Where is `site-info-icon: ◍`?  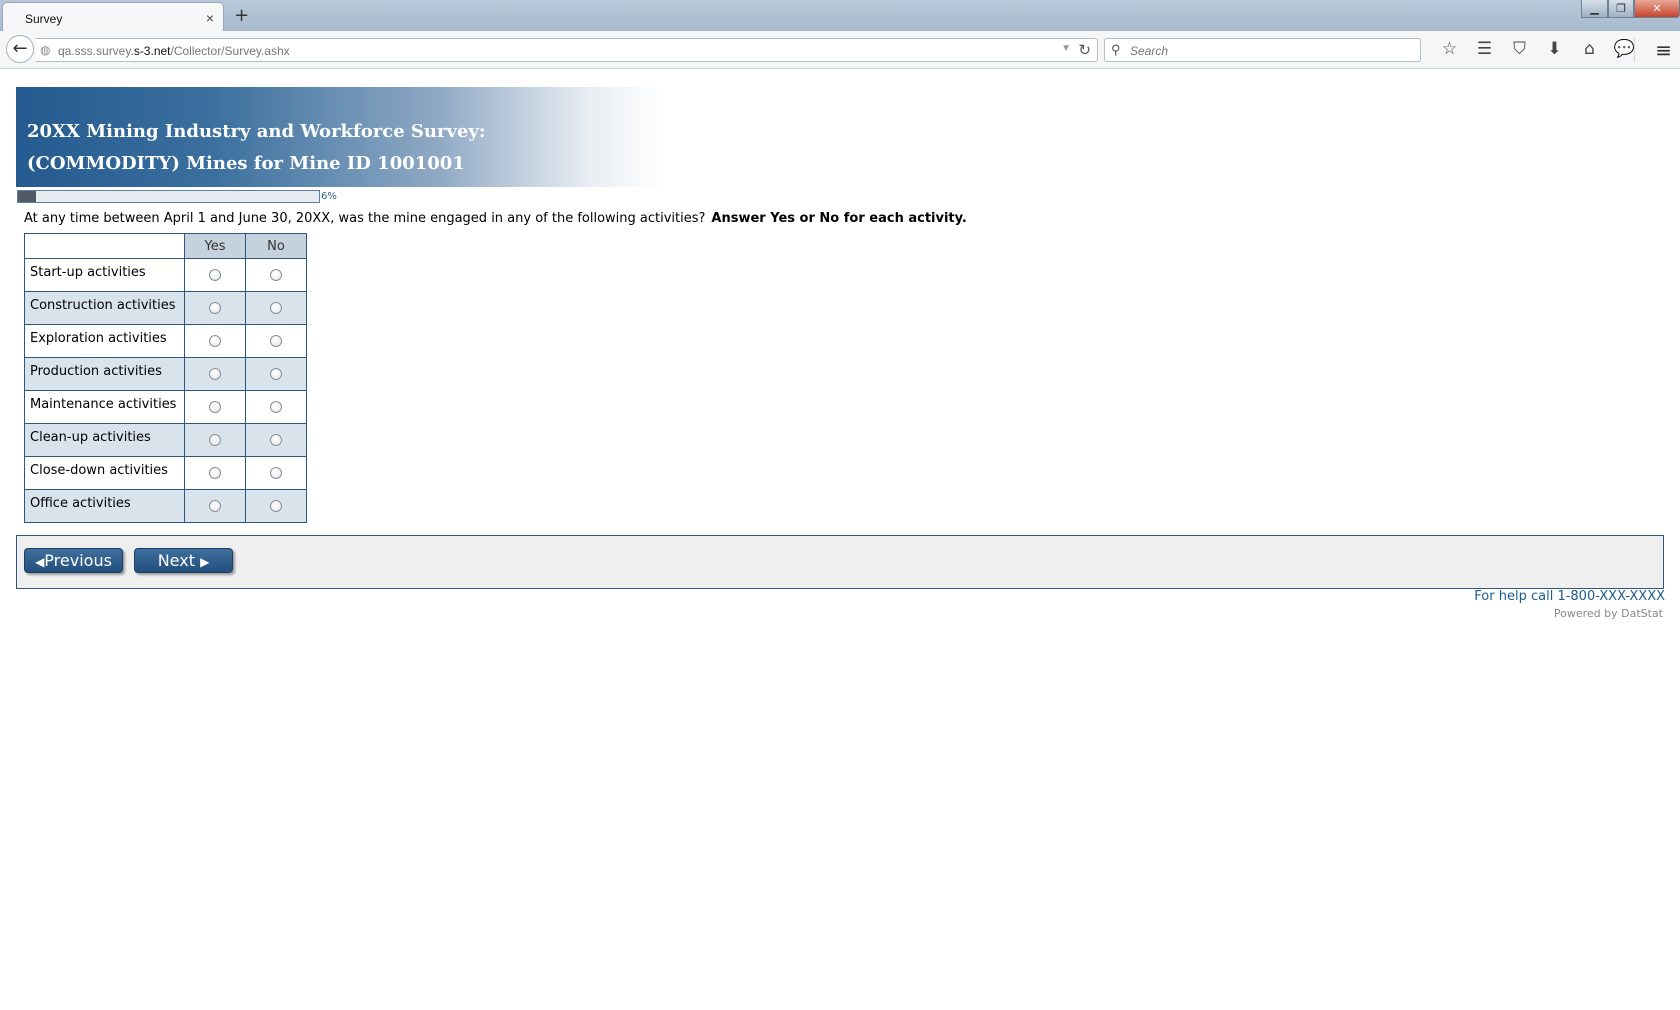 site-info-icon: ◍ is located at coordinates (45, 50).